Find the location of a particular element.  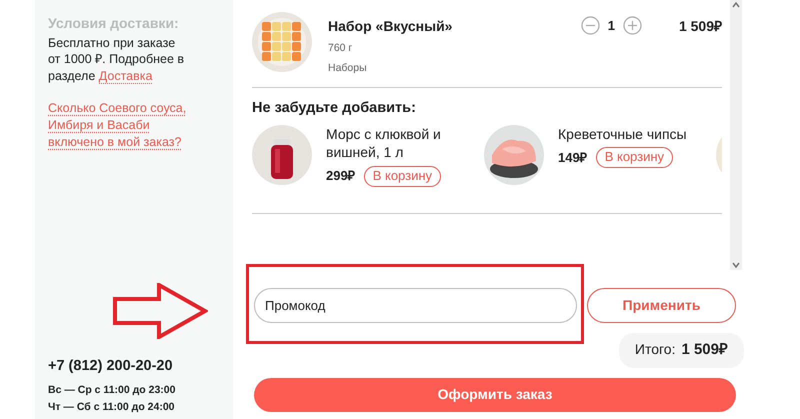

minus-icon is located at coordinates (590, 26).